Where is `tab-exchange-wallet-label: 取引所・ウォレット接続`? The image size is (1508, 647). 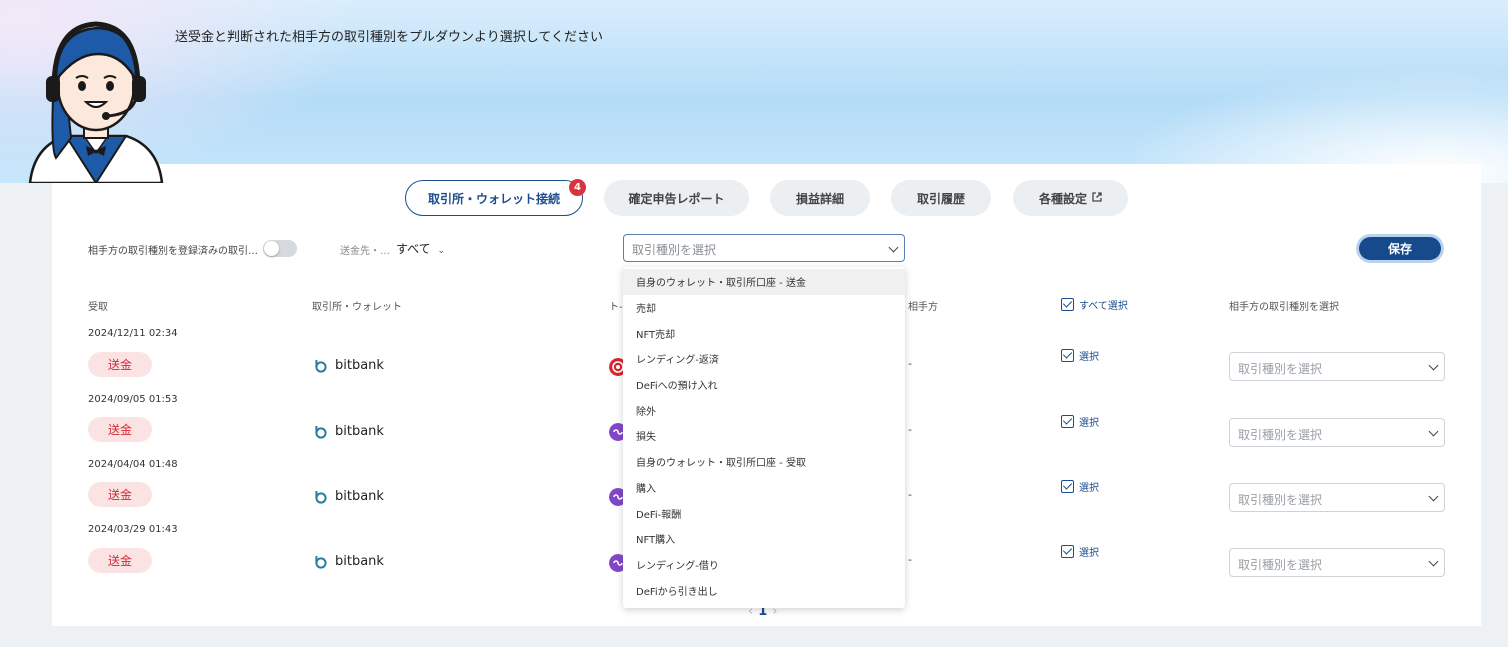 tab-exchange-wallet-label: 取引所・ウォレット接続 is located at coordinates (493, 198).